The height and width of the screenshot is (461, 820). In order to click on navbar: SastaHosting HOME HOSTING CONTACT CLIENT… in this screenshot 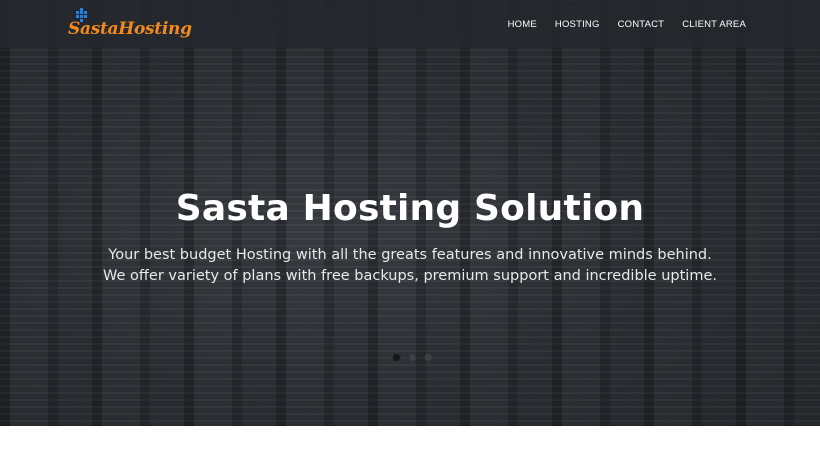, I will do `click(410, 24)`.